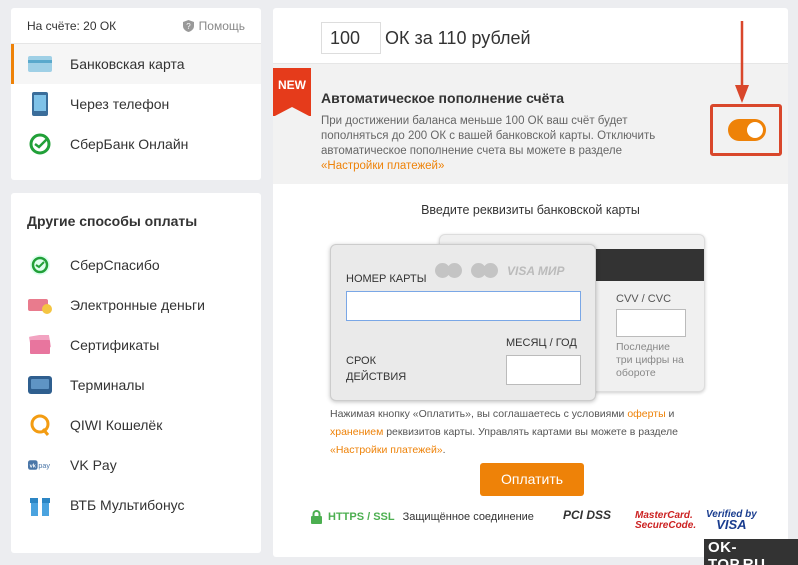 The width and height of the screenshot is (798, 565). Describe the element at coordinates (351, 38) in the screenshot. I see `amount-input: 100` at that location.